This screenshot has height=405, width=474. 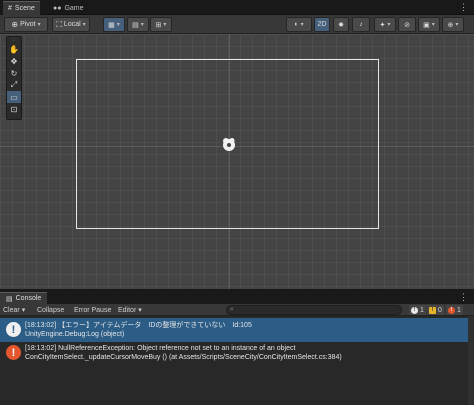 I want to click on editor-label: Editor, so click(x=127, y=310).